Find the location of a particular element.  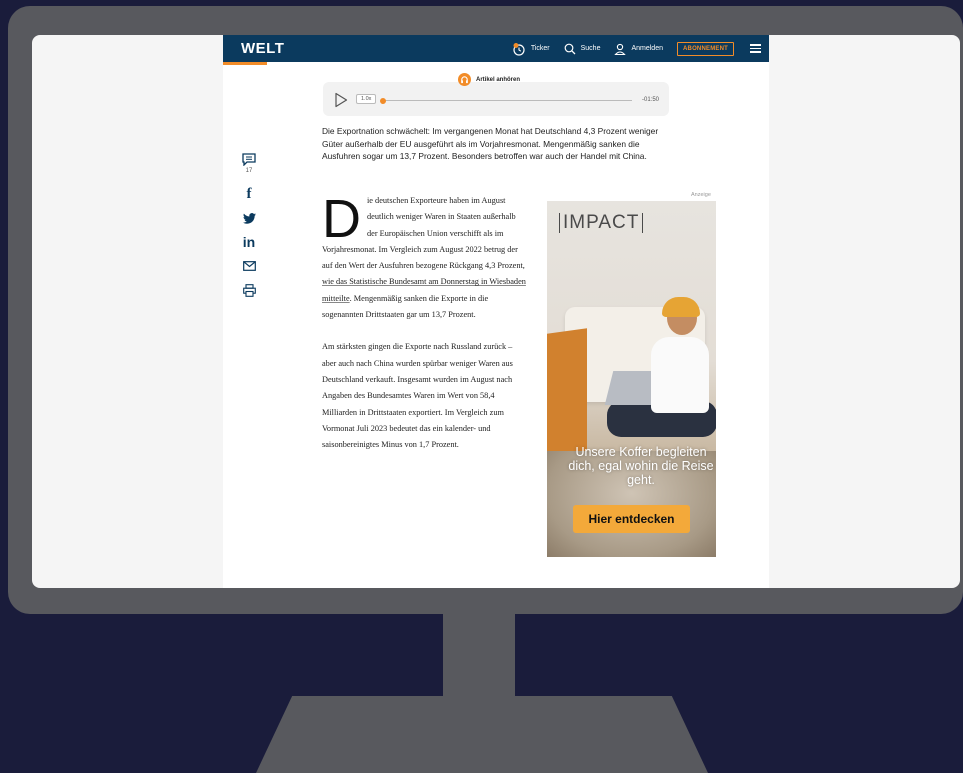

ad-cta-button: Hier entdecken is located at coordinates (631, 519).